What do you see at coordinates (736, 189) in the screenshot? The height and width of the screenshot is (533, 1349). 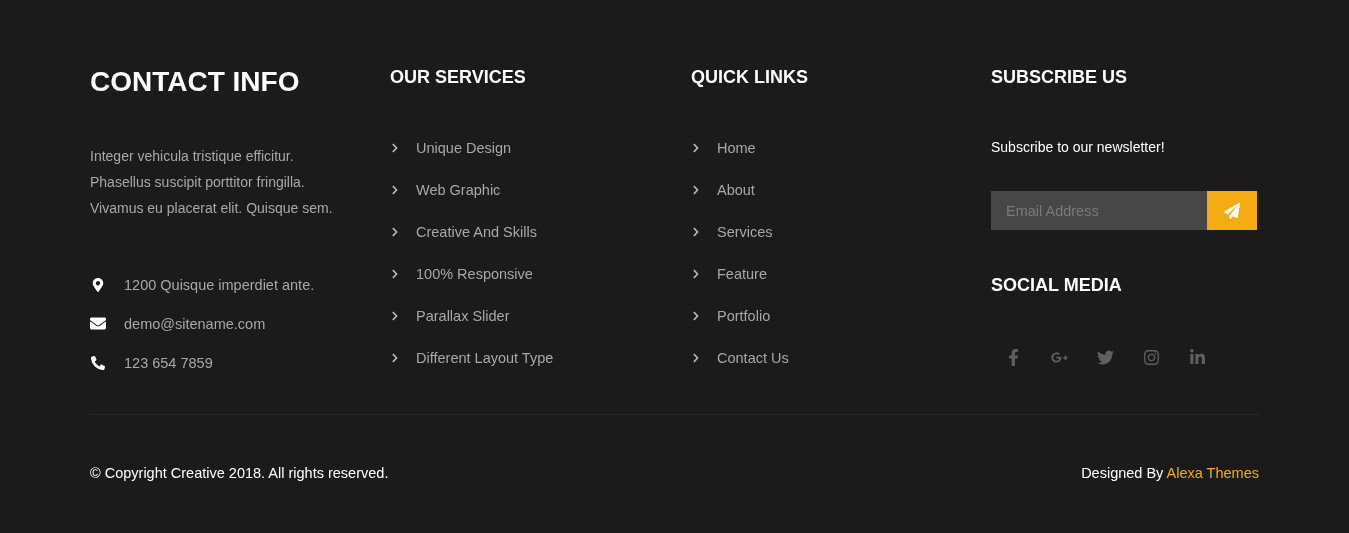 I see `footer-link: About` at bounding box center [736, 189].